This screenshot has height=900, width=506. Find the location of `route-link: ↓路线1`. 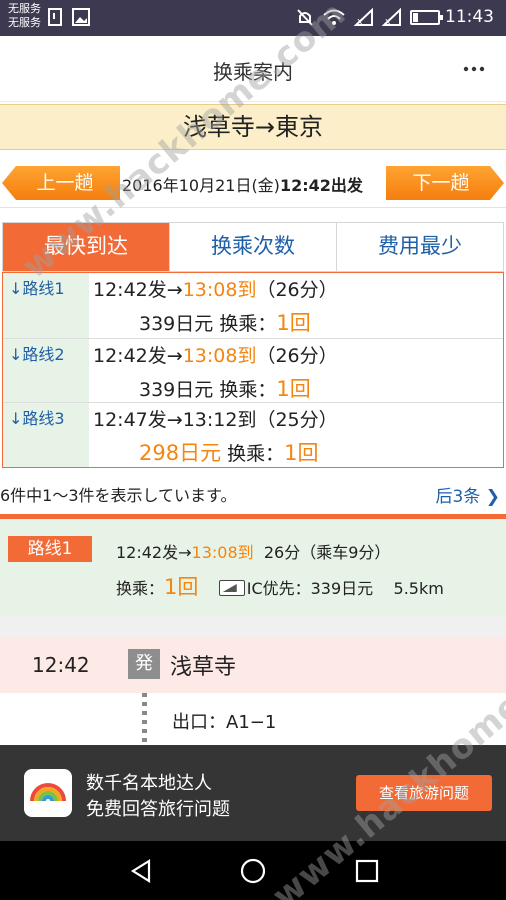

route-link: ↓路线1 is located at coordinates (37, 287).